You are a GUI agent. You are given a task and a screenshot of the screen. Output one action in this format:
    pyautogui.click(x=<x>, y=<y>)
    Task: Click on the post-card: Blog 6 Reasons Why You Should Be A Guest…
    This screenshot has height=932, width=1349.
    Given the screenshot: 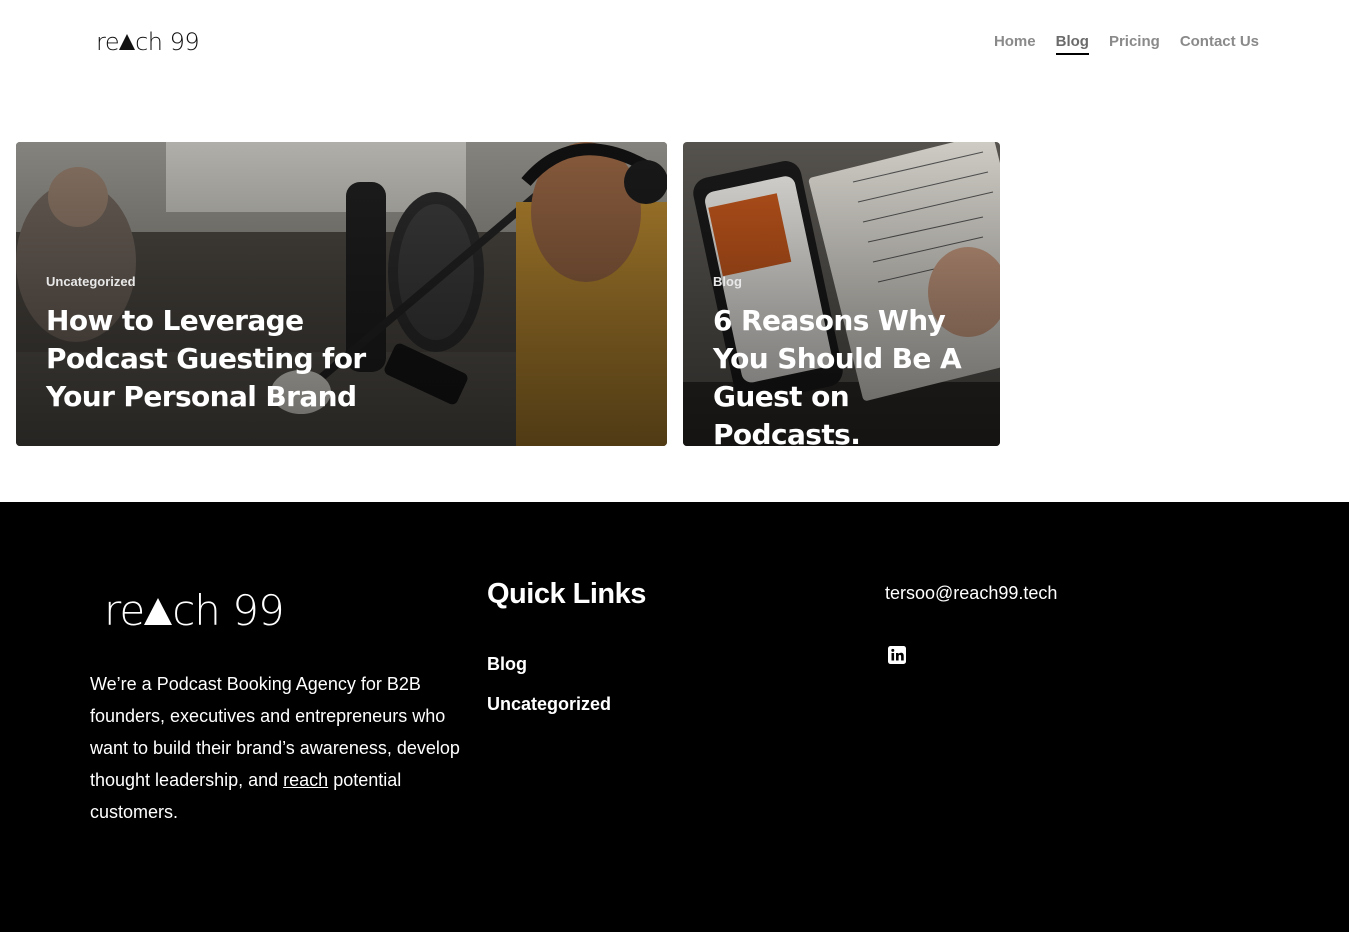 What is the action you would take?
    pyautogui.click(x=841, y=294)
    